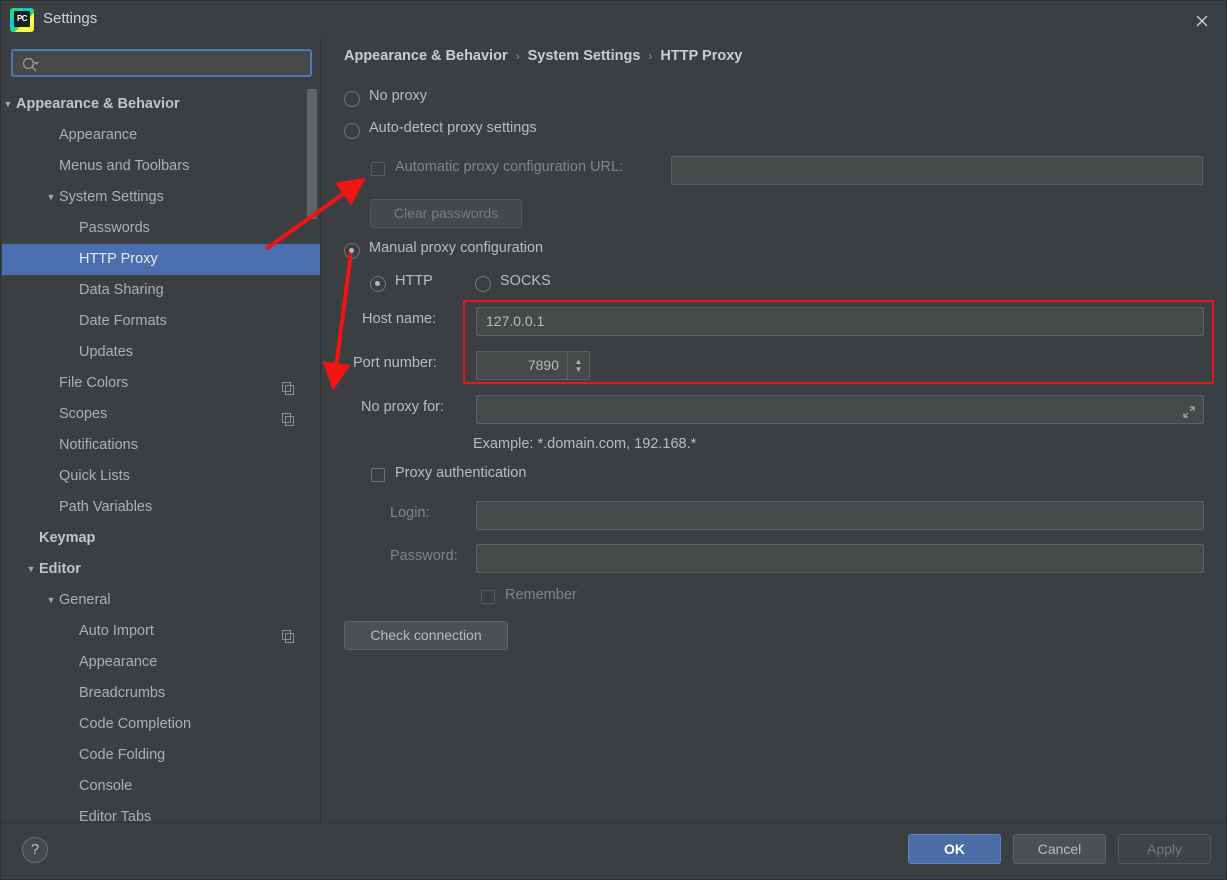 Image resolution: width=1227 pixels, height=880 pixels. Describe the element at coordinates (161, 569) in the screenshot. I see `sidebar-item-editor: ▼ Editor` at that location.